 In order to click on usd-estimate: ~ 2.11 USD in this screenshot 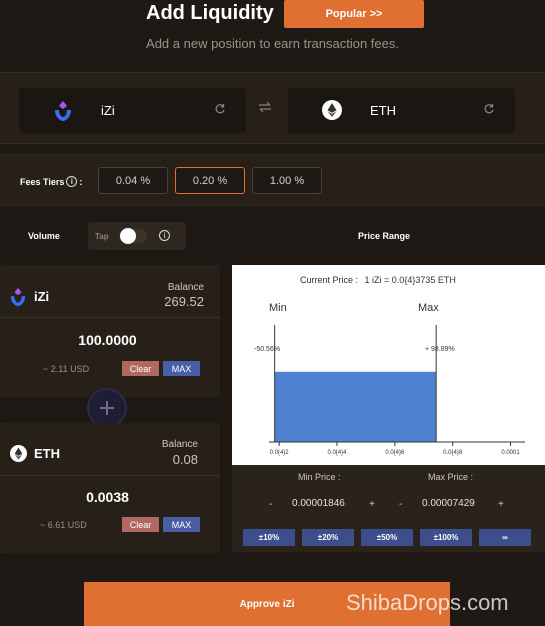, I will do `click(66, 369)`.